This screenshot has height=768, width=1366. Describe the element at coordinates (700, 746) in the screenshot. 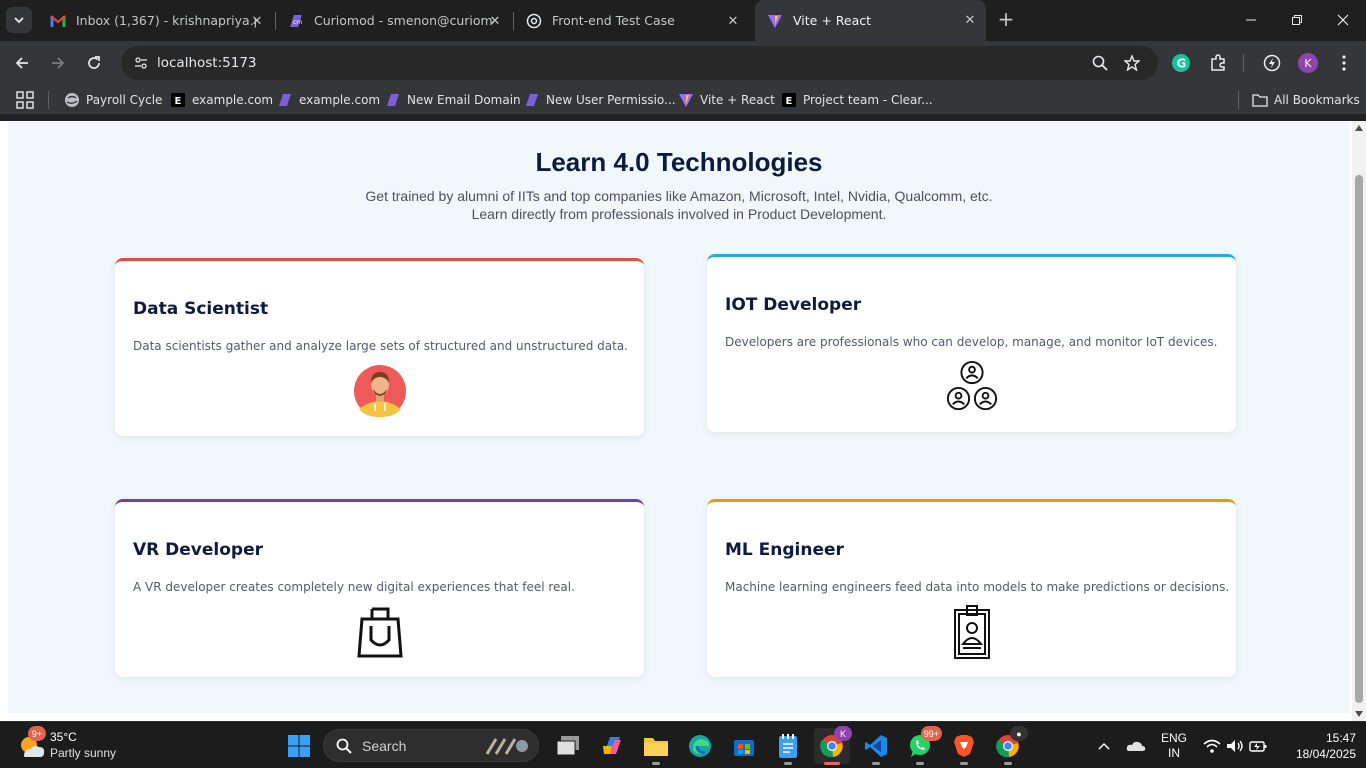

I see `edge-app` at that location.